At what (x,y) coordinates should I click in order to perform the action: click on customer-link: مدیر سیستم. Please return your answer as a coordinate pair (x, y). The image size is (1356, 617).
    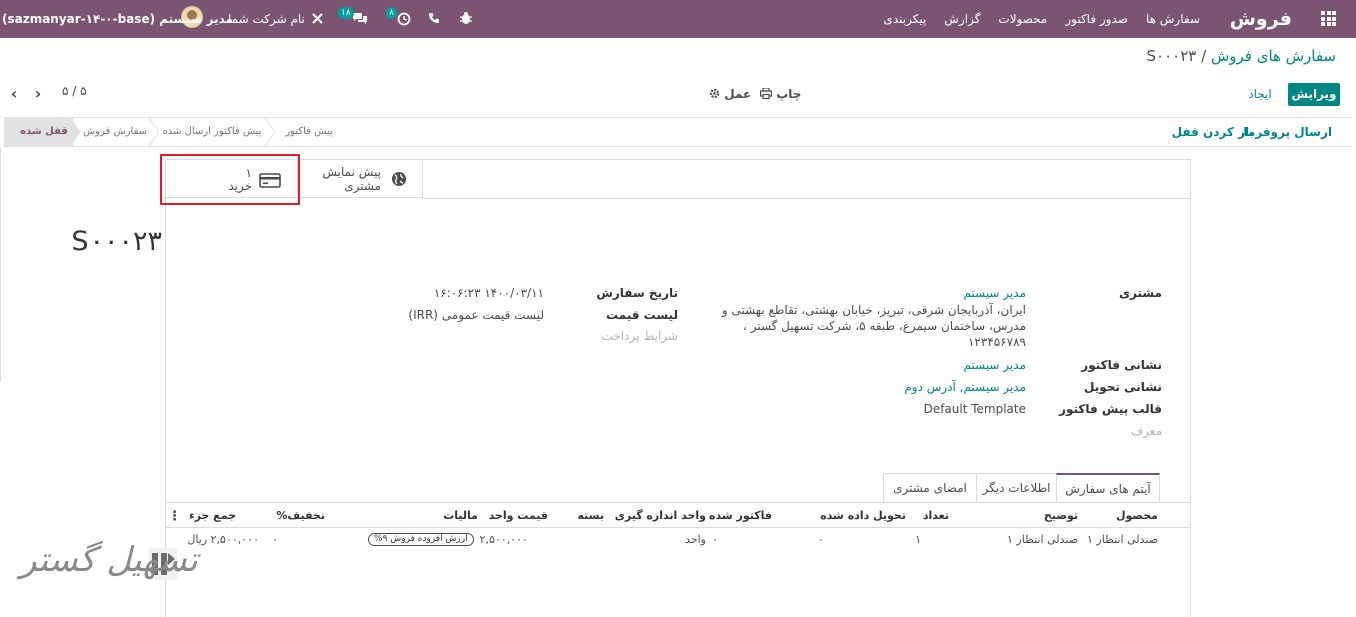
    Looking at the image, I should click on (995, 293).